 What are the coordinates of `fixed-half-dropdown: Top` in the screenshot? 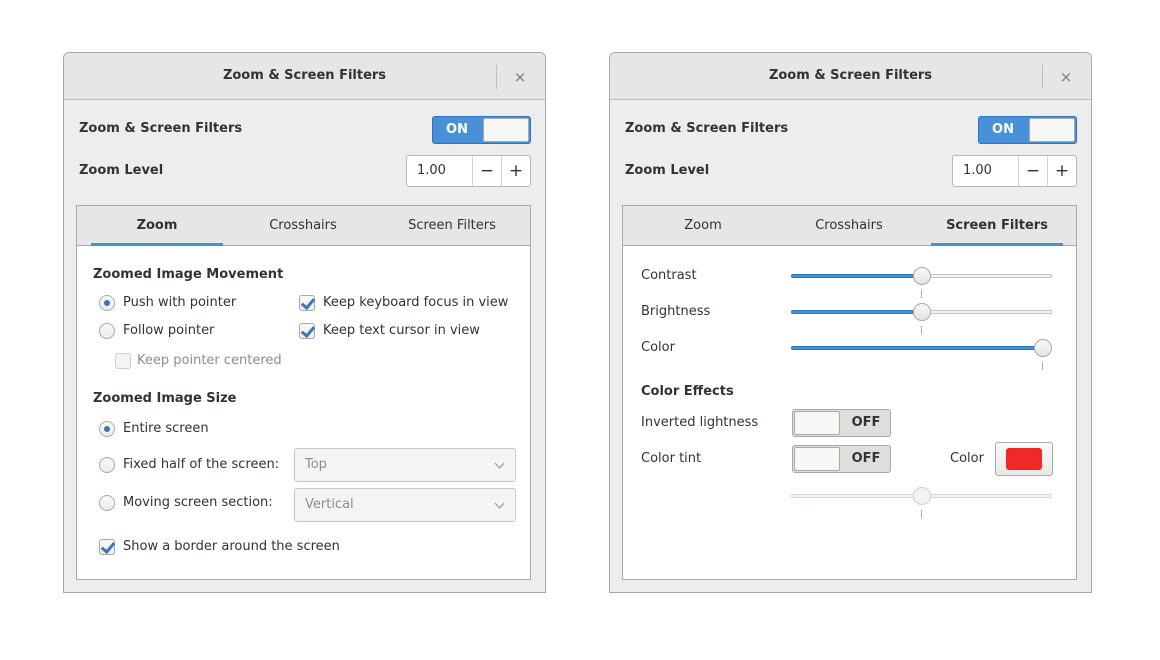 It's located at (405, 465).